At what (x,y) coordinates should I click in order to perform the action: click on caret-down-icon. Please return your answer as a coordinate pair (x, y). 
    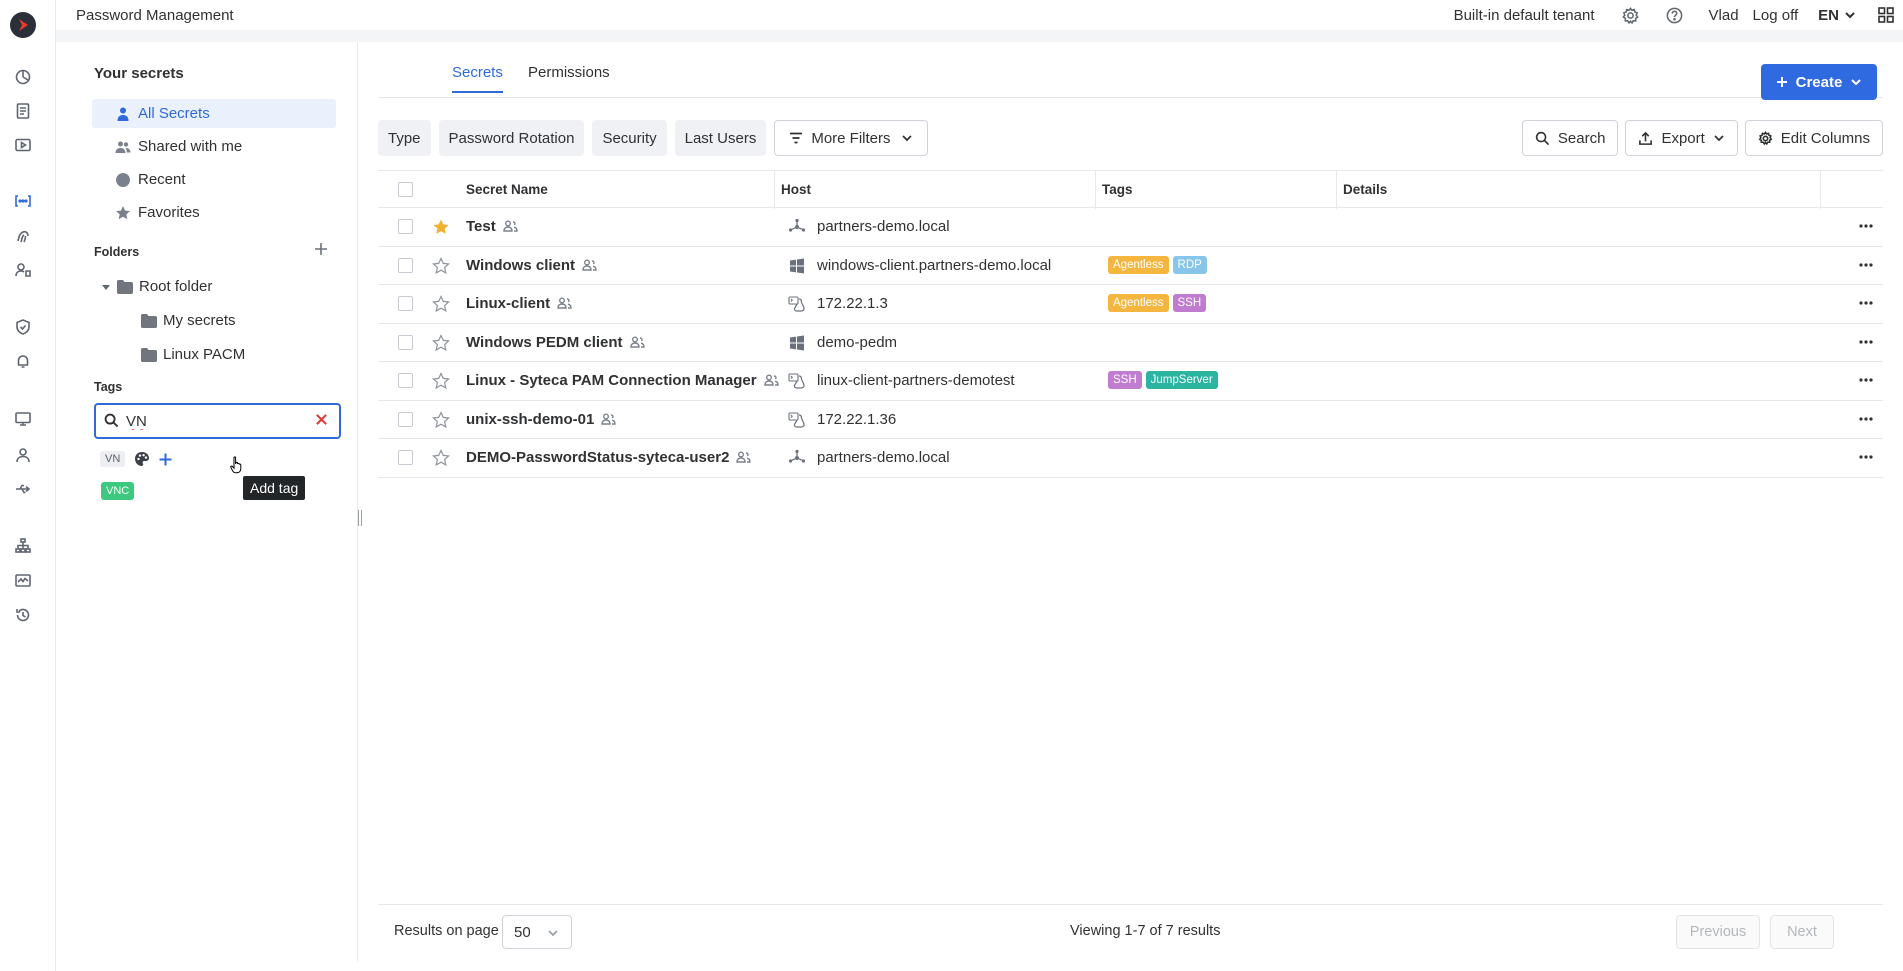
    Looking at the image, I should click on (106, 287).